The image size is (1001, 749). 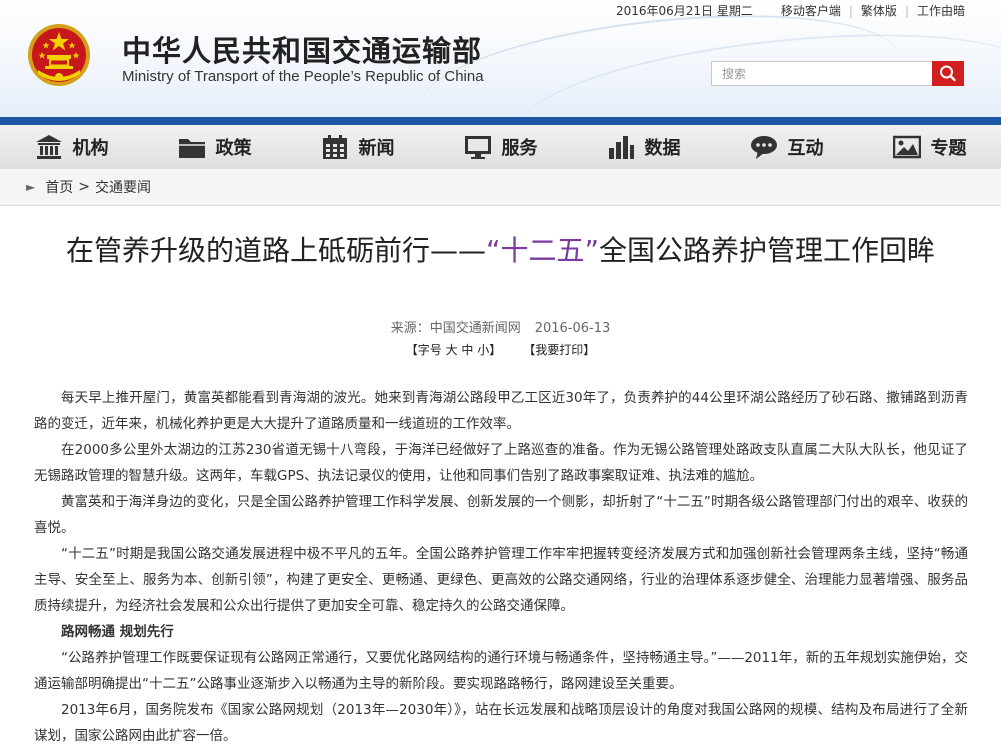 What do you see at coordinates (59, 187) in the screenshot?
I see `breadcrumb-home-link: 首页` at bounding box center [59, 187].